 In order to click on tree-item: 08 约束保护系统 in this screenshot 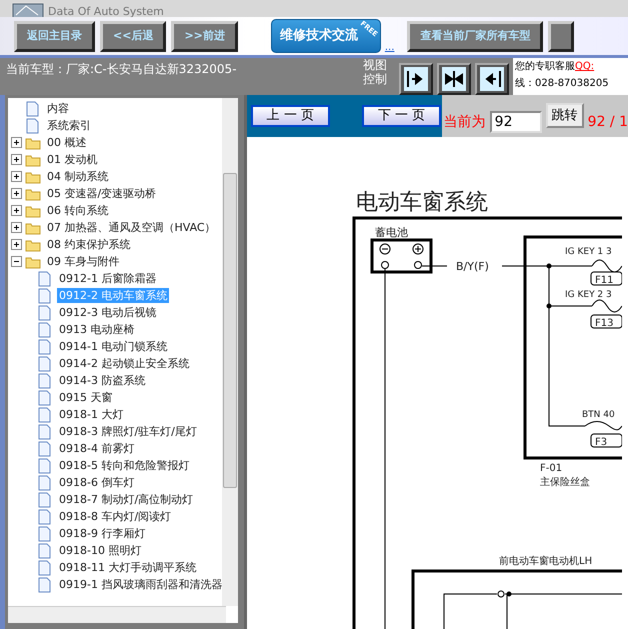, I will do `click(88, 244)`.